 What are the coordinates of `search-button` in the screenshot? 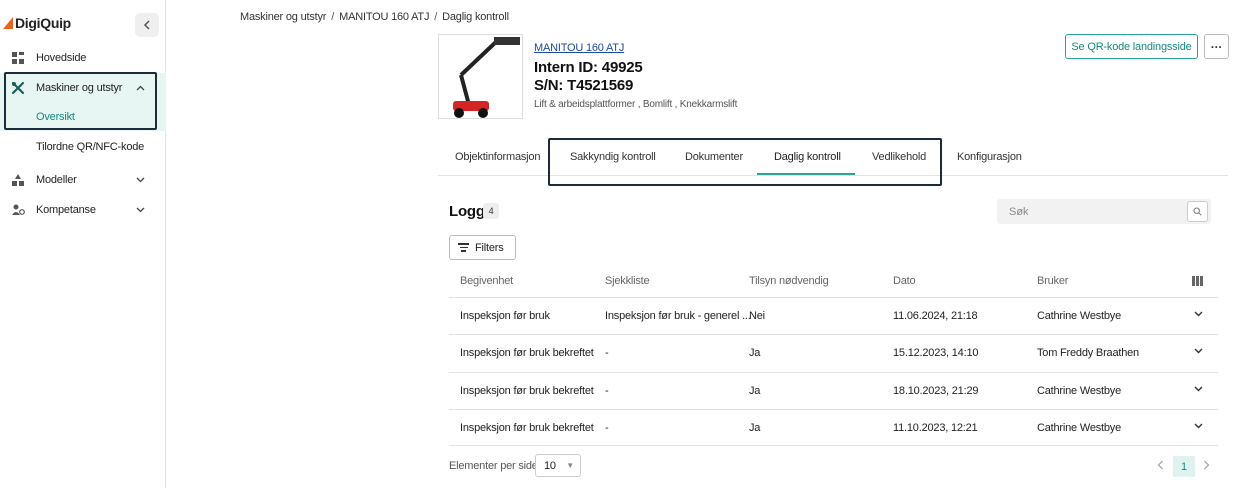 It's located at (1197, 211).